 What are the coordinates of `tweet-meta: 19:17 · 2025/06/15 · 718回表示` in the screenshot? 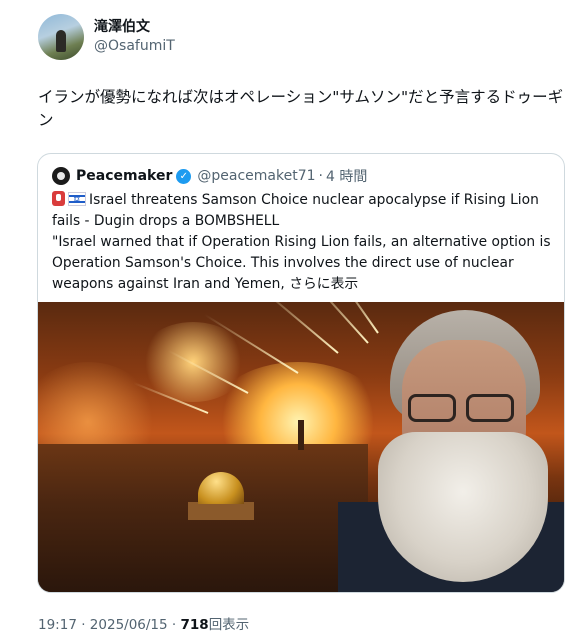 It's located at (143, 623).